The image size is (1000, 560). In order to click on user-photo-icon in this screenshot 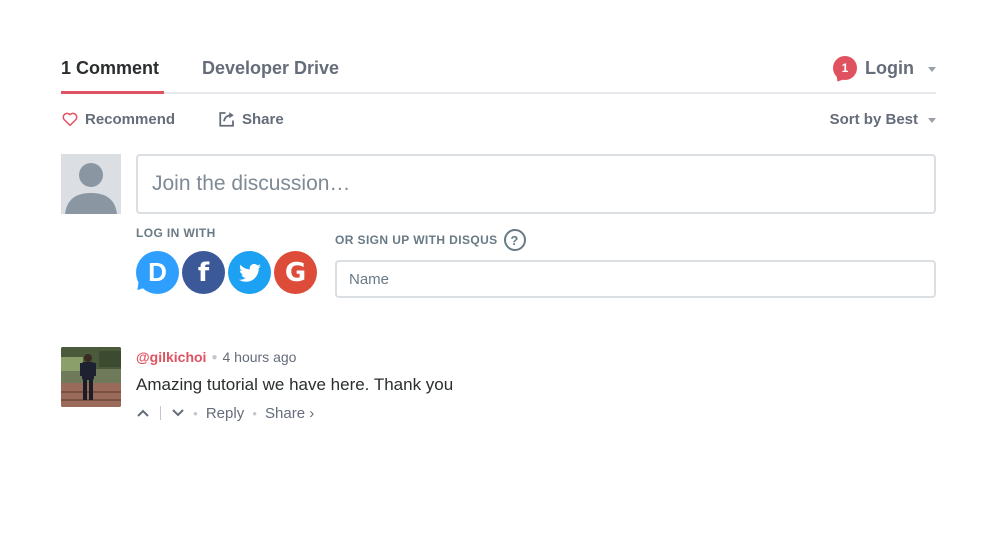, I will do `click(91, 377)`.